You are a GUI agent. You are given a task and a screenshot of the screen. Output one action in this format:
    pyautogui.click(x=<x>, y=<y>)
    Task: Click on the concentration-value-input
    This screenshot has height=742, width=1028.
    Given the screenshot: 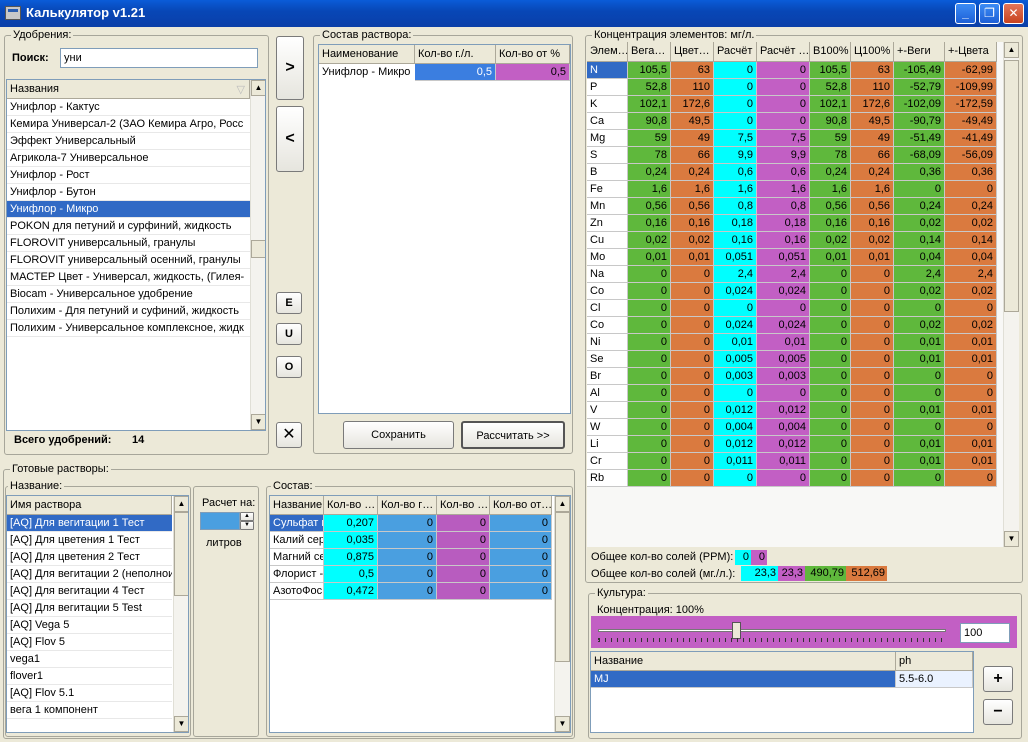 What is the action you would take?
    pyautogui.click(x=985, y=633)
    